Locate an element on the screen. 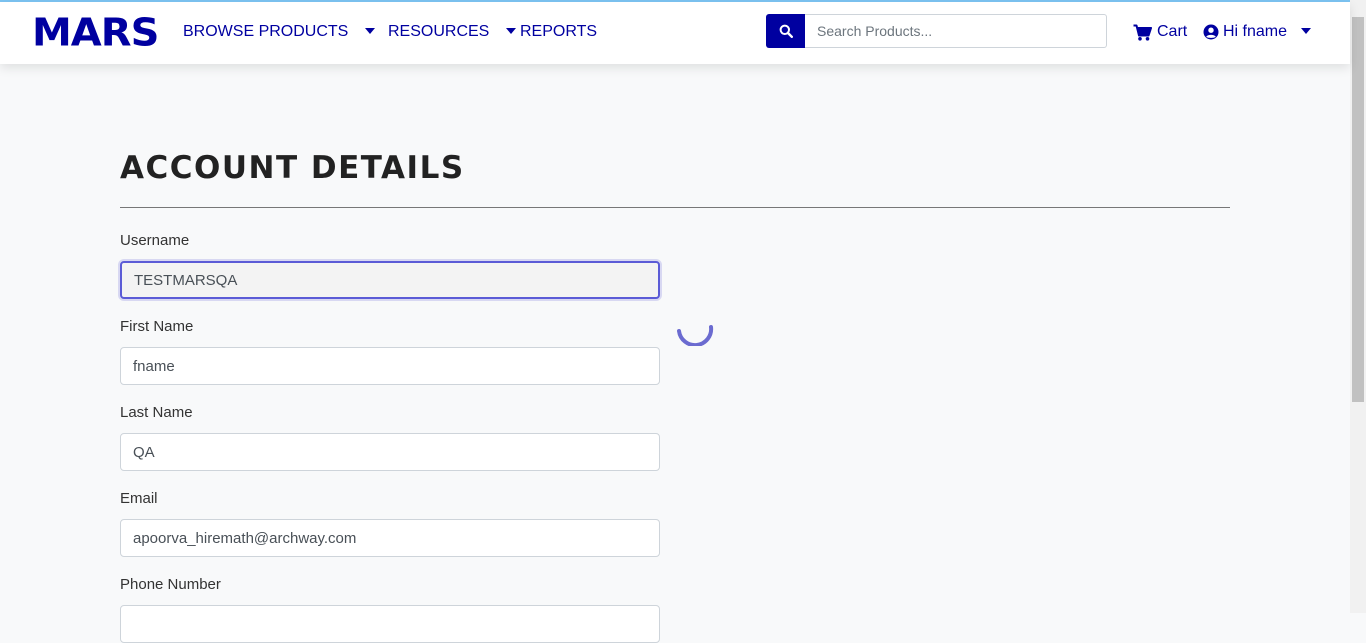  nav-browse-products-label: BROWSE PRODUCTS is located at coordinates (266, 31).